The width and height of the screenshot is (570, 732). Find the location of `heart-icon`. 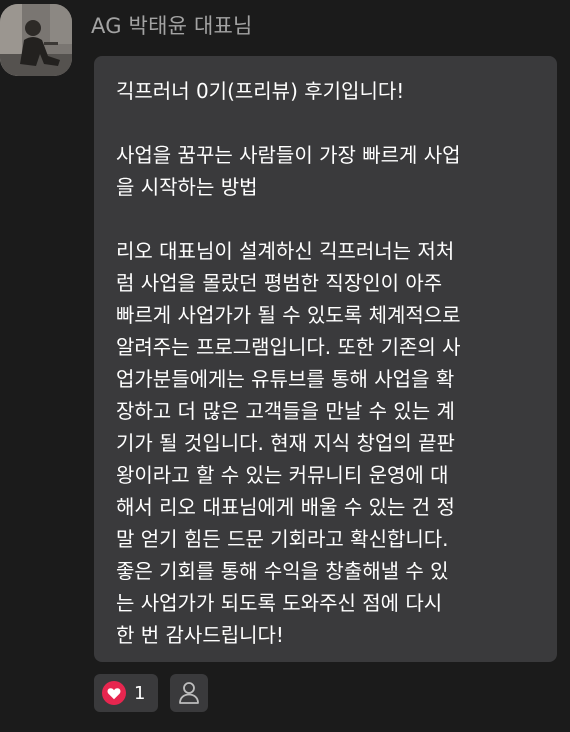

heart-icon is located at coordinates (114, 693).